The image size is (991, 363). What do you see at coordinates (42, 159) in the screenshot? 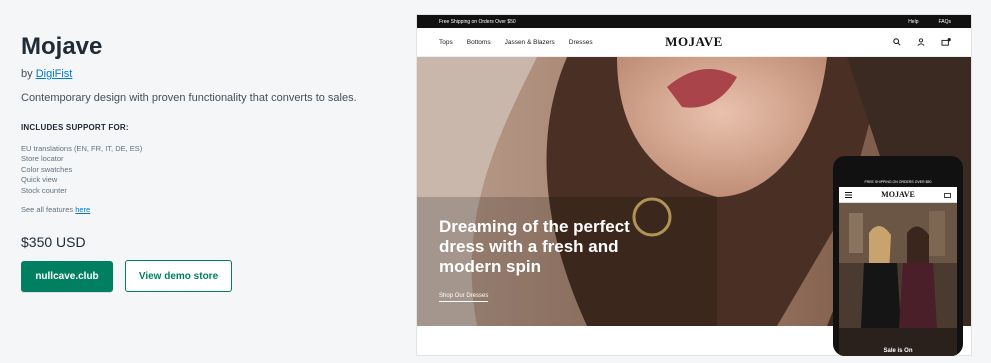
I see `feature-item: Store locator` at bounding box center [42, 159].